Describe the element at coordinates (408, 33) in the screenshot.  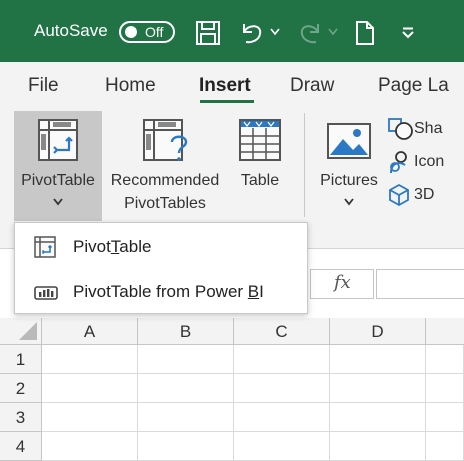
I see `customize-toolbar-icon` at that location.